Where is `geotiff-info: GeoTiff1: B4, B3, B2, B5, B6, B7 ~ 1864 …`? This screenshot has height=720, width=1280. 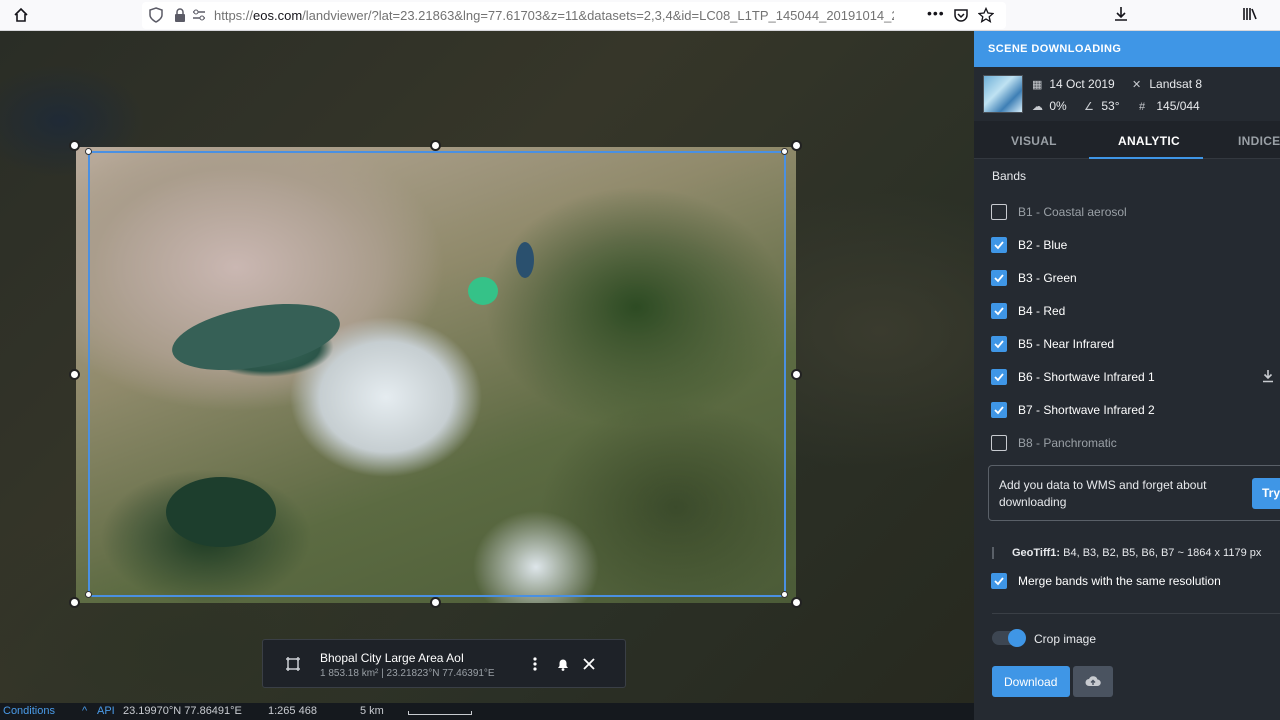
geotiff-info: GeoTiff1: B4, B3, B2, B5, B6, B7 ~ 1864 … is located at coordinates (1126, 553).